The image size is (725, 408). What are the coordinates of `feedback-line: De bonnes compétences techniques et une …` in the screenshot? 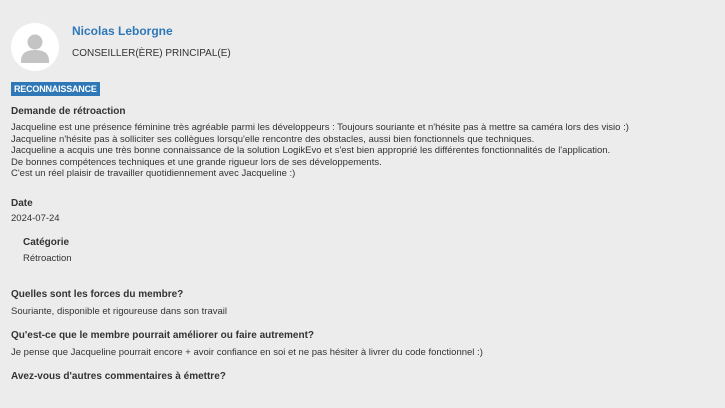 It's located at (196, 162).